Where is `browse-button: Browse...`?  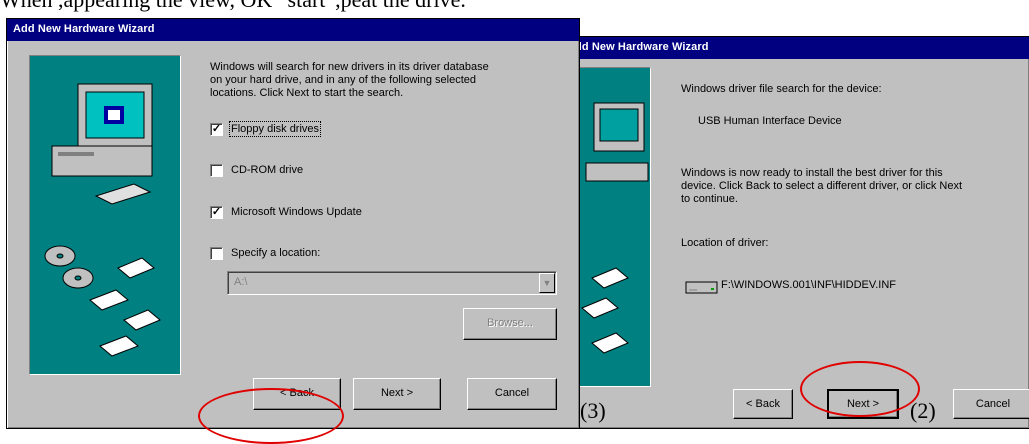 browse-button: Browse... is located at coordinates (510, 324).